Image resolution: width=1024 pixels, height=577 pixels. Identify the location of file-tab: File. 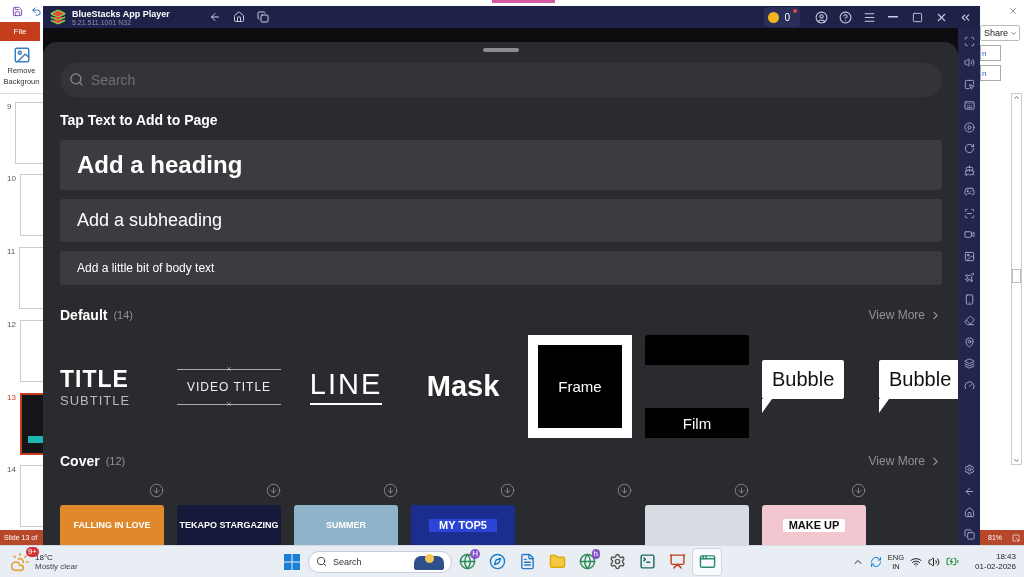
(20, 31).